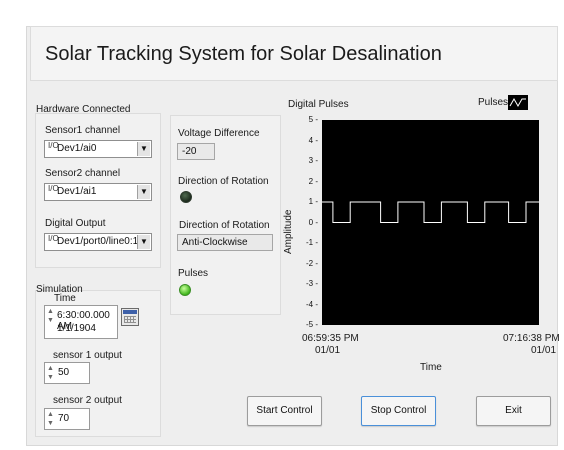  Describe the element at coordinates (328, 350) in the screenshot. I see `x-start-label-line2: 01/01` at that location.